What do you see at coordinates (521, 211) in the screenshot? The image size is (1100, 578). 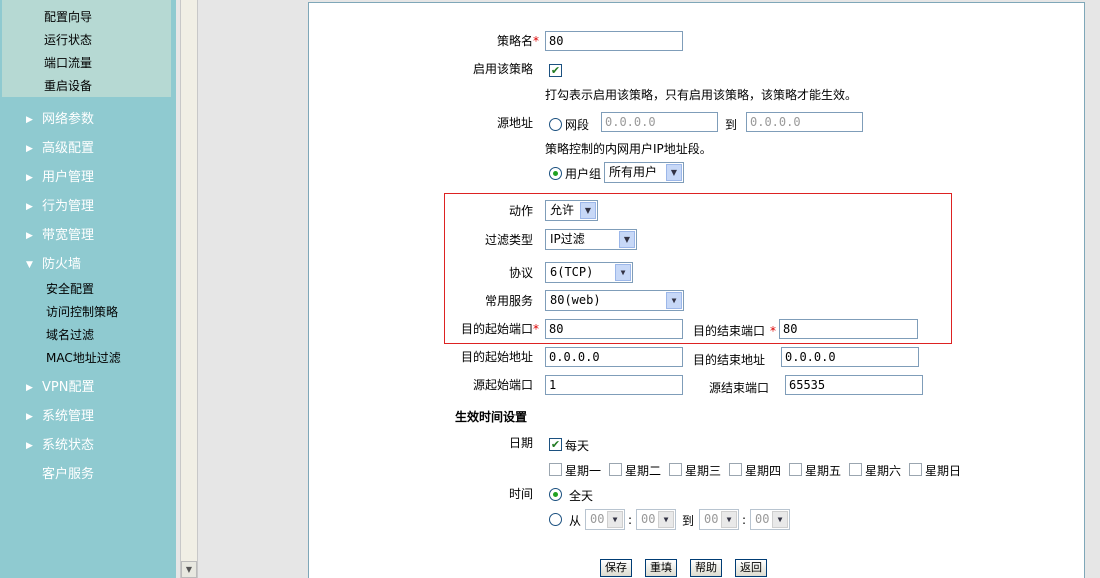 I see `action-label: 动作` at bounding box center [521, 211].